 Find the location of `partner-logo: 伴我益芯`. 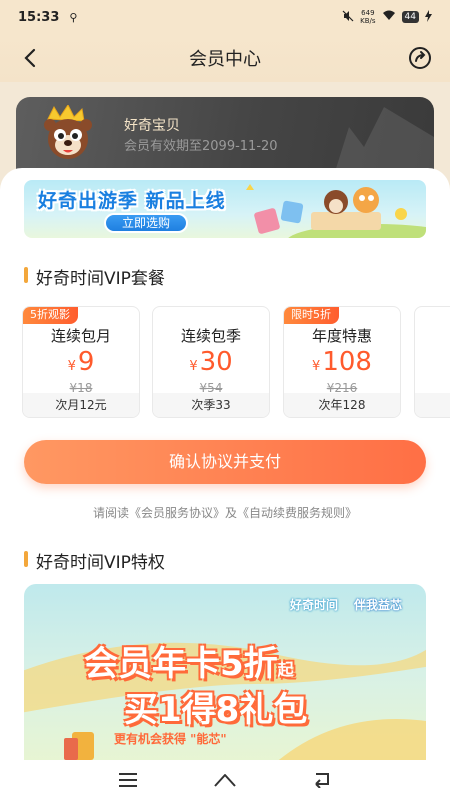

partner-logo: 伴我益芯 is located at coordinates (377, 605).